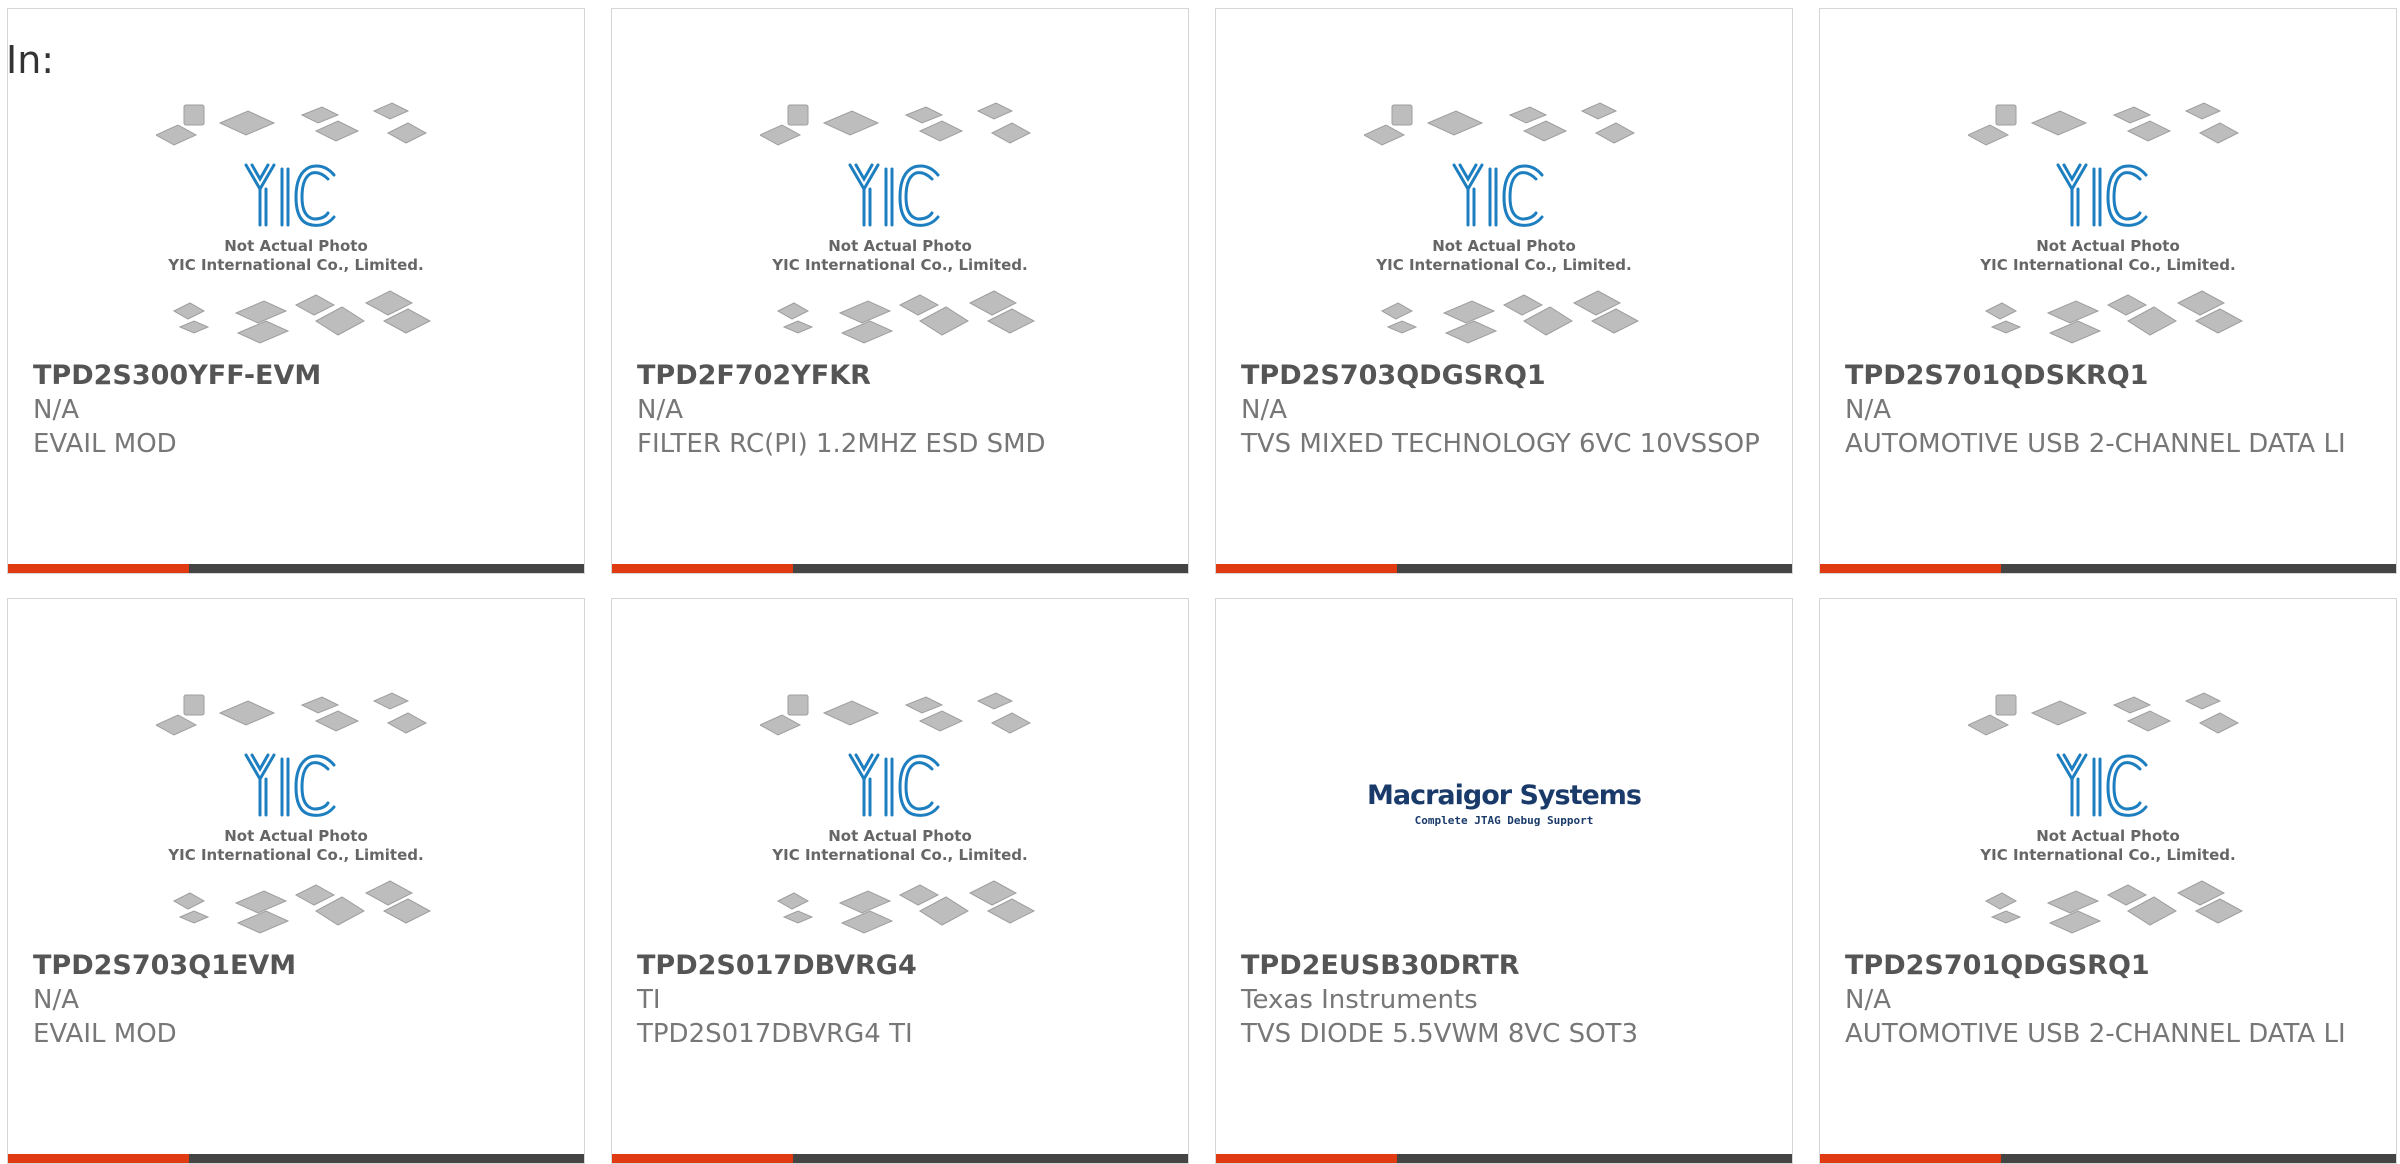 This screenshot has height=1164, width=2400. What do you see at coordinates (1500, 444) in the screenshot?
I see `product-description: TVS MIXED TECHNOLOGY 6VC 10VSSOP` at bounding box center [1500, 444].